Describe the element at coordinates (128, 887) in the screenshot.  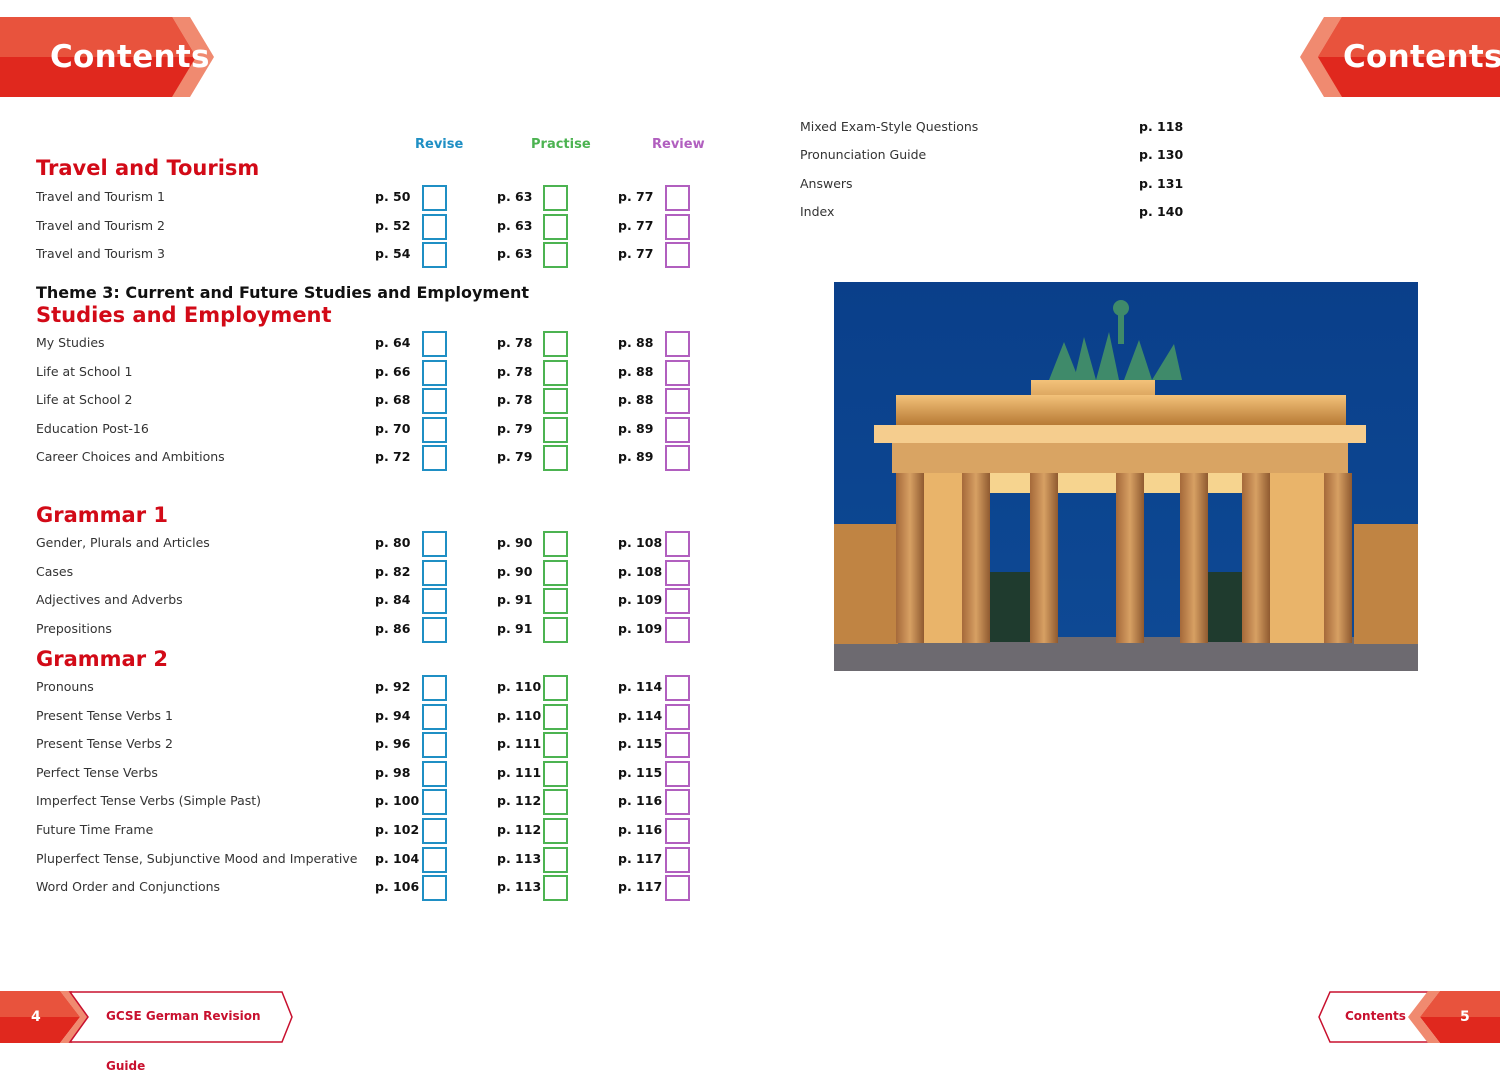
I see `topic-label: Word Order and Conjunctions` at that location.